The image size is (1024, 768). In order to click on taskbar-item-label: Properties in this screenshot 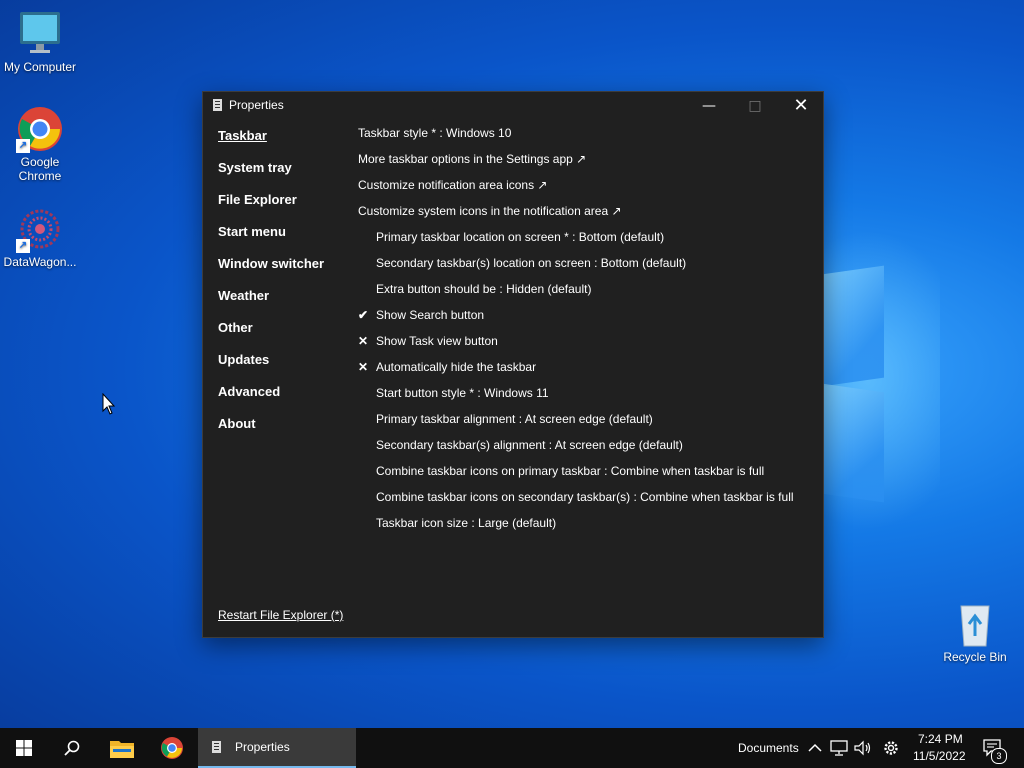, I will do `click(262, 747)`.